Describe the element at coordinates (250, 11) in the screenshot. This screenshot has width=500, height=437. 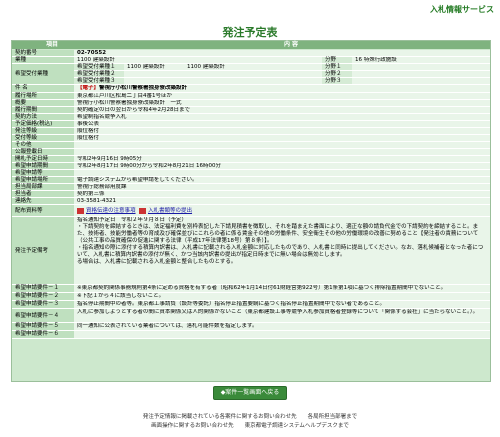
I see `top-bar: 入札情報サービス` at that location.